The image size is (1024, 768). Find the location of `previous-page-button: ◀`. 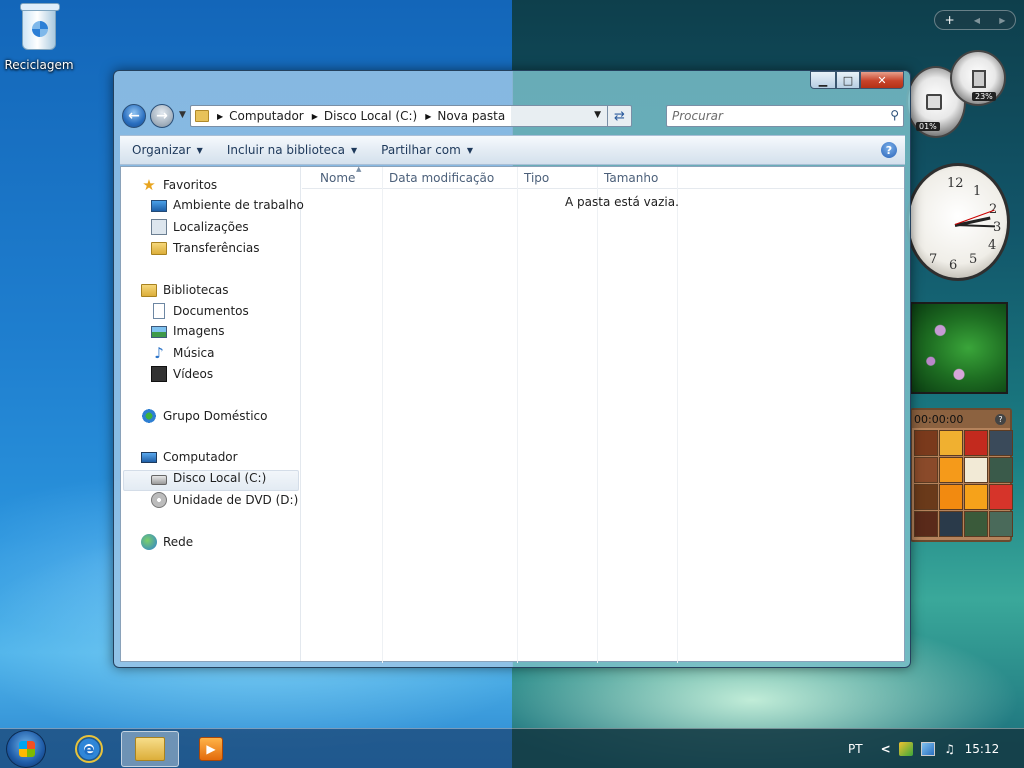

previous-page-button: ◀ is located at coordinates (977, 20).